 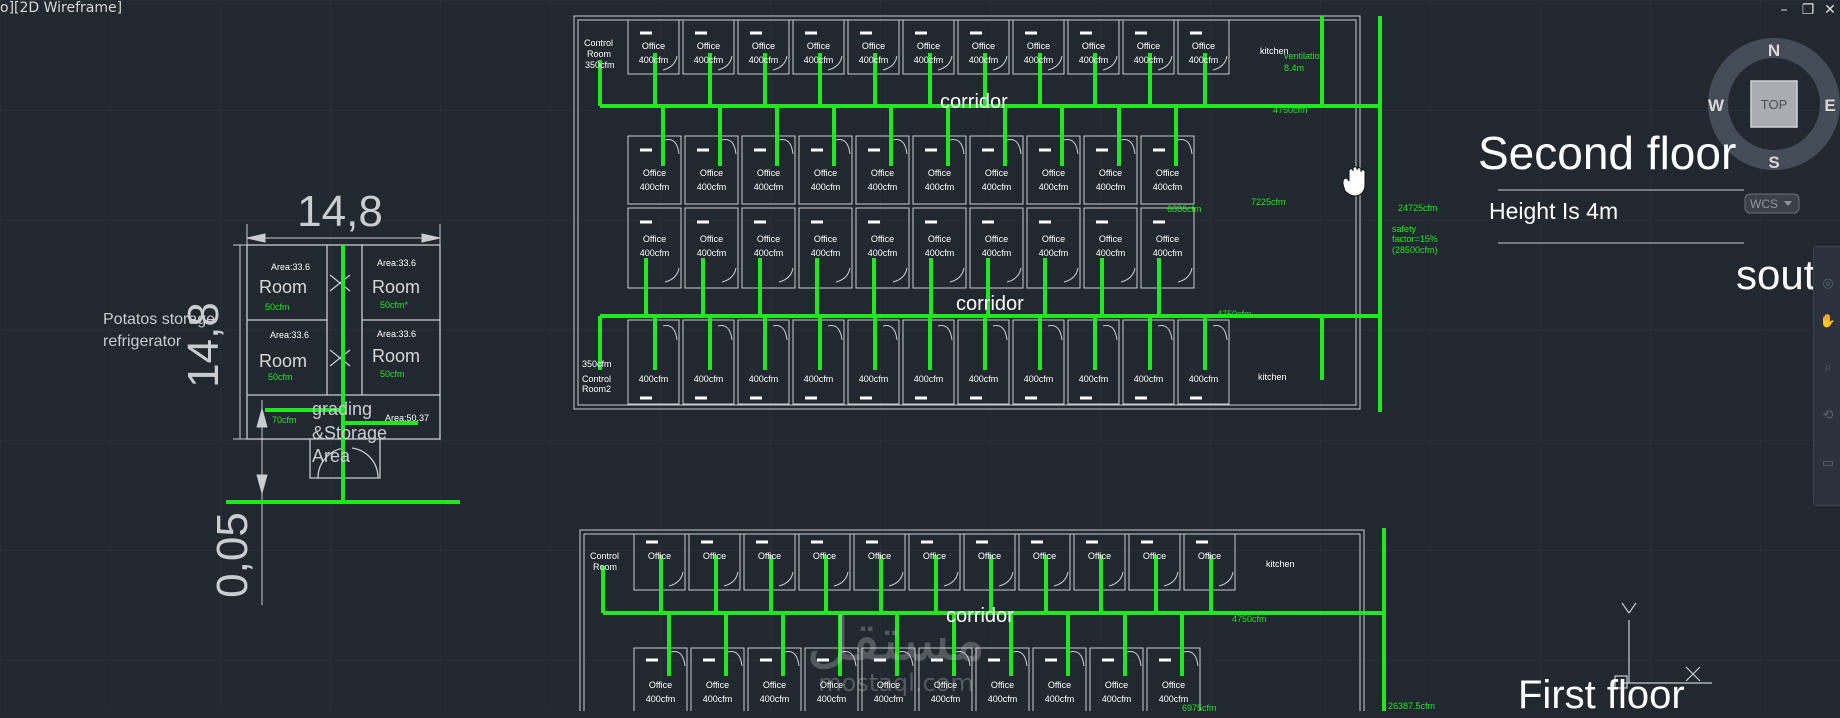 I want to click on compass-south: S, so click(x=1773, y=162).